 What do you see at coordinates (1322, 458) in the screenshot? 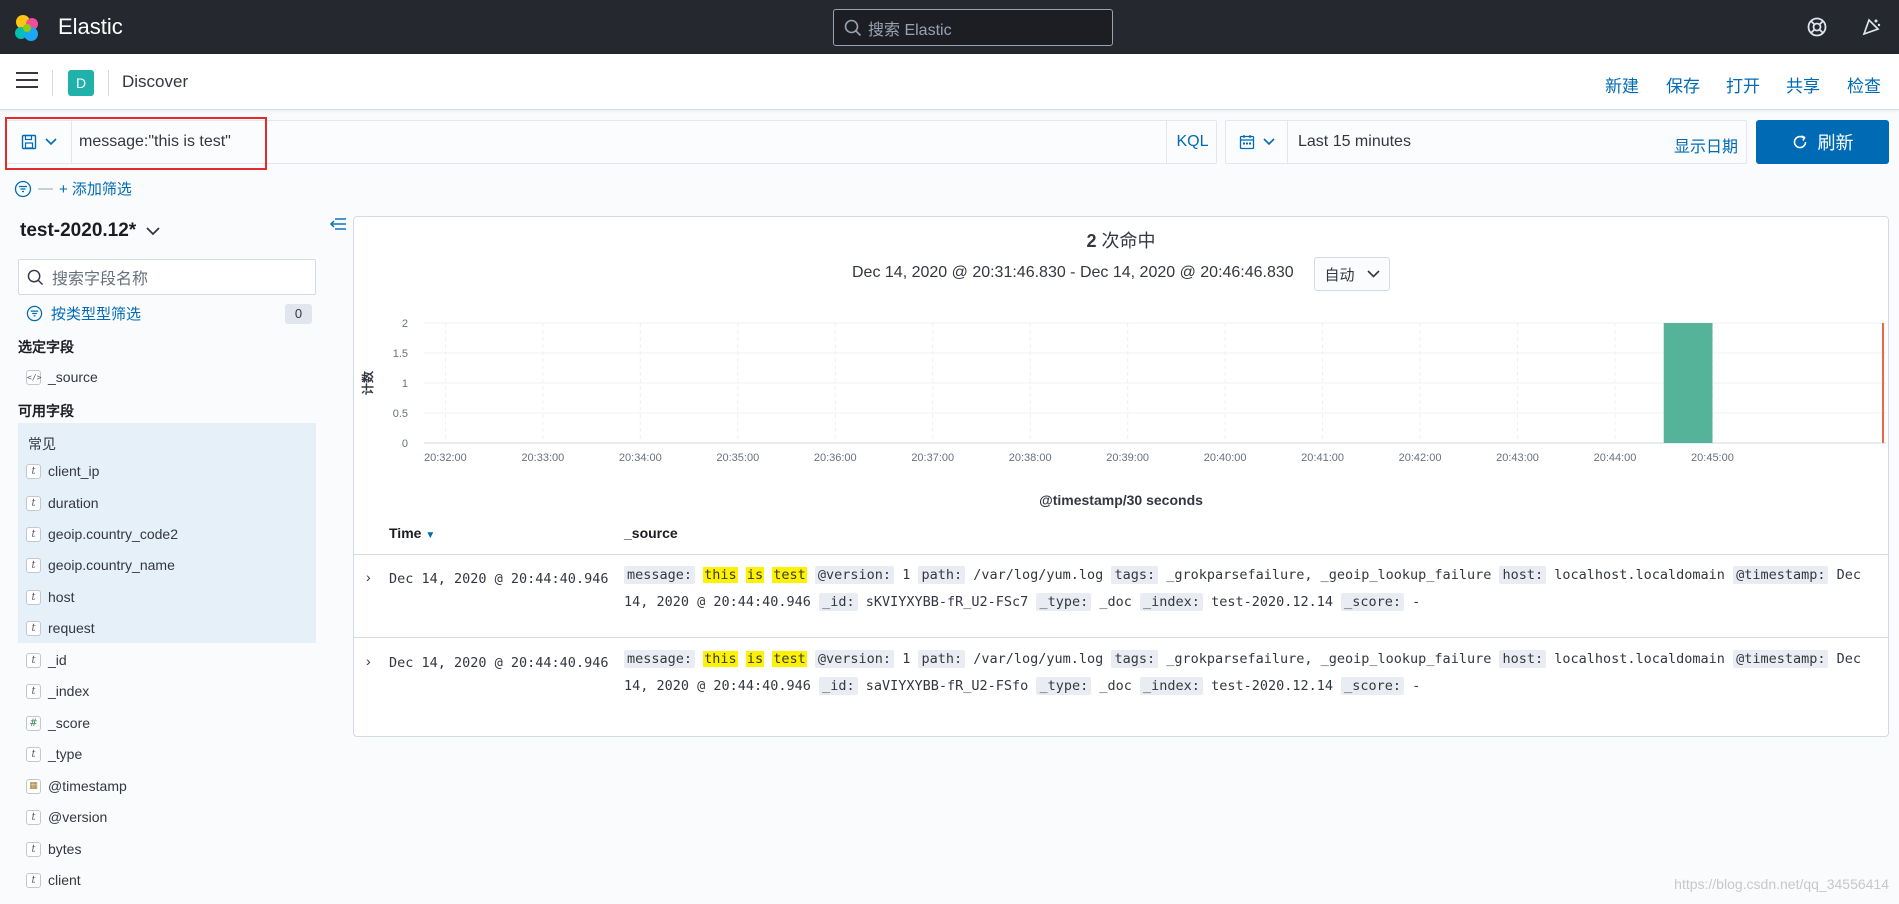
I see `x-tick-label: 20:41:00` at bounding box center [1322, 458].